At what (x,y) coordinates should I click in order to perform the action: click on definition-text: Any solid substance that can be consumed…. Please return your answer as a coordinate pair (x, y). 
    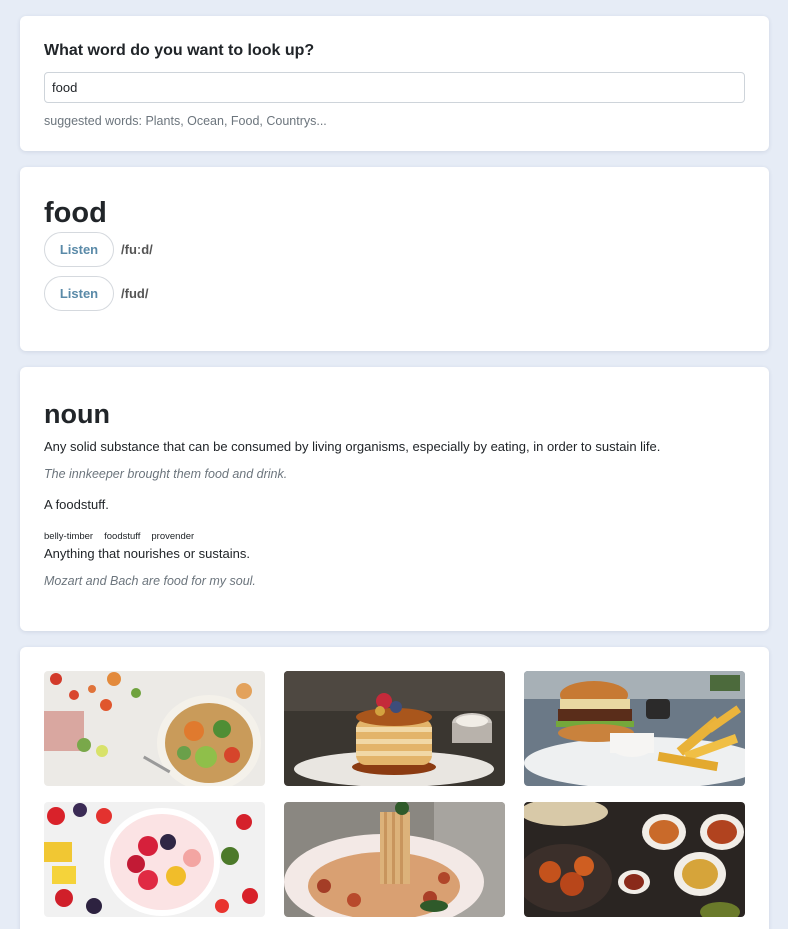
    Looking at the image, I should click on (352, 446).